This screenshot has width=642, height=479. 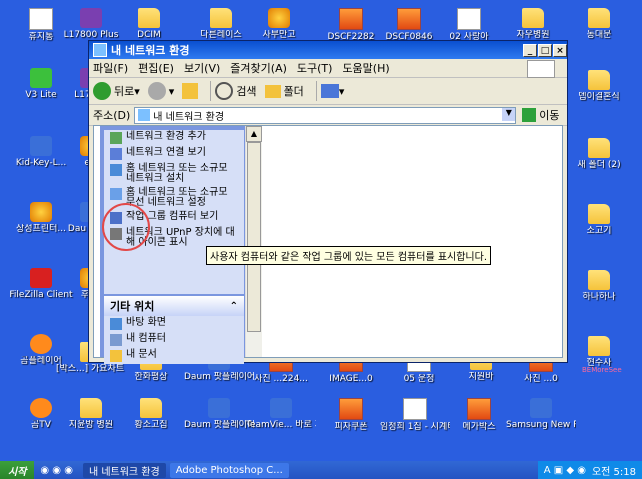 What do you see at coordinates (529, 115) in the screenshot?
I see `go-arrow-icon` at bounding box center [529, 115].